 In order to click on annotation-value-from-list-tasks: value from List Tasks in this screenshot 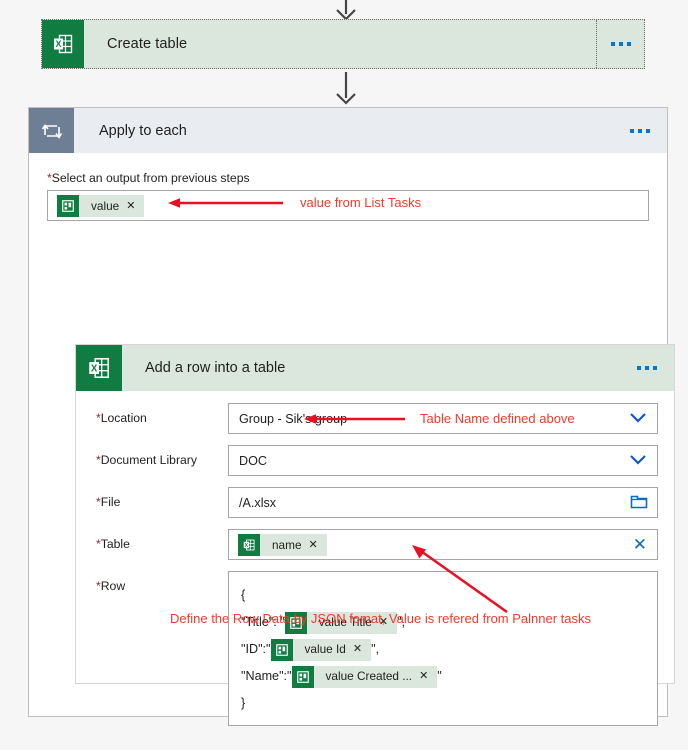, I will do `click(361, 202)`.